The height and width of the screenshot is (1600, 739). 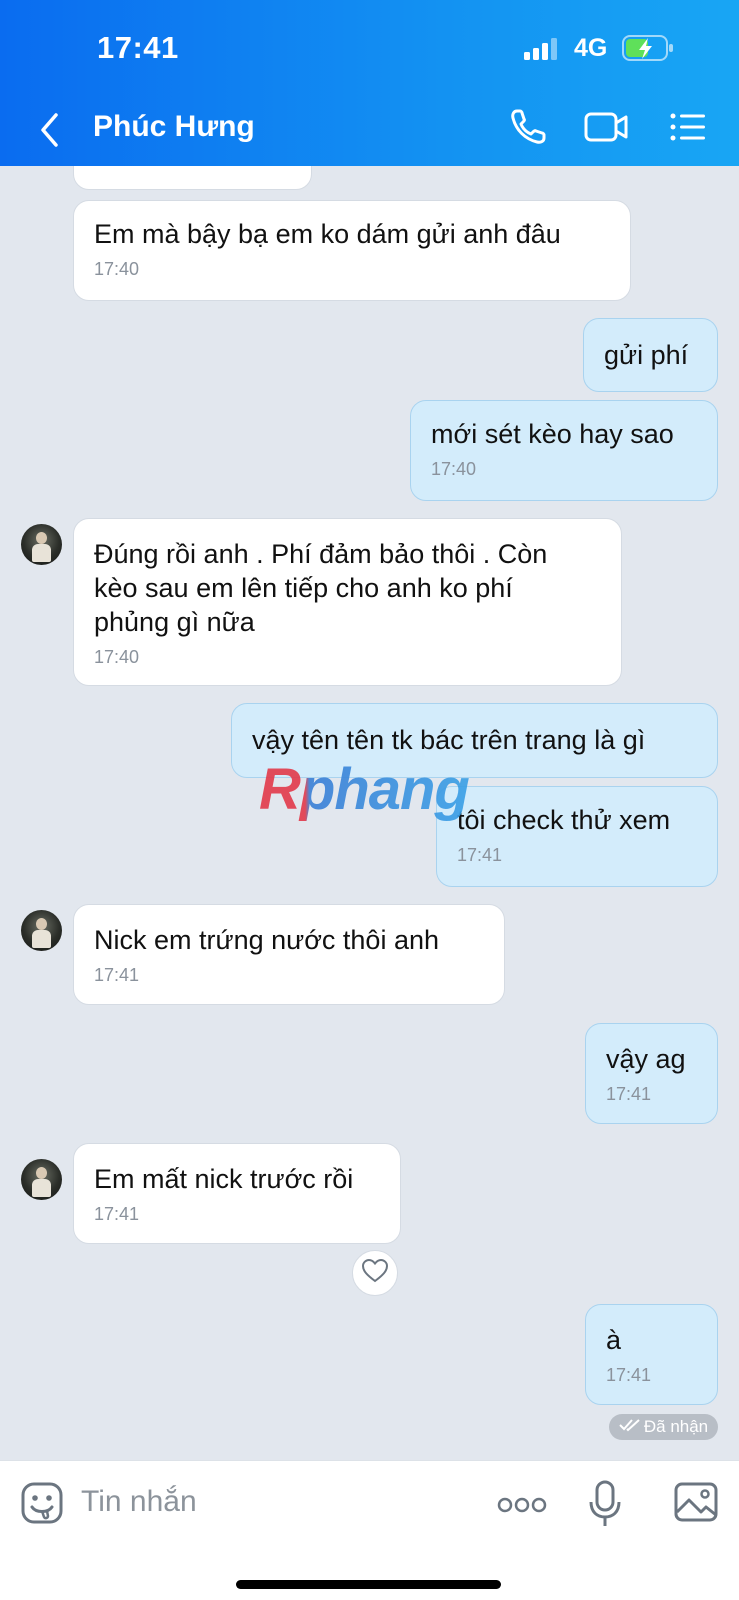 What do you see at coordinates (646, 1059) in the screenshot?
I see `message-text: vậy ag` at bounding box center [646, 1059].